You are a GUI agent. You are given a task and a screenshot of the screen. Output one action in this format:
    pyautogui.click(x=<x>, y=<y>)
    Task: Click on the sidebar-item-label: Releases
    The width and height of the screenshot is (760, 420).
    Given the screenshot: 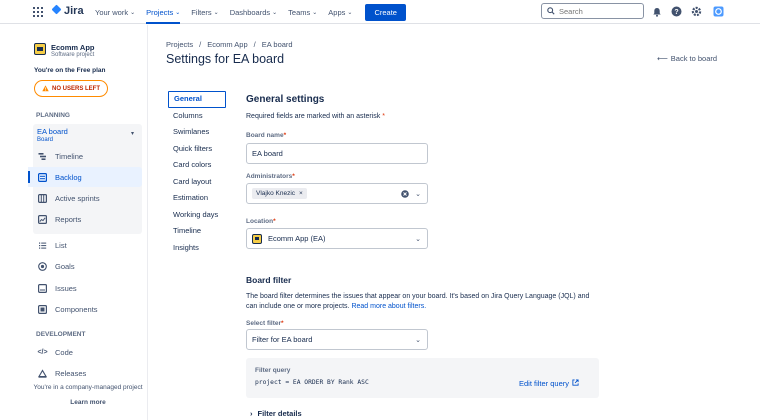 What is the action you would take?
    pyautogui.click(x=71, y=373)
    